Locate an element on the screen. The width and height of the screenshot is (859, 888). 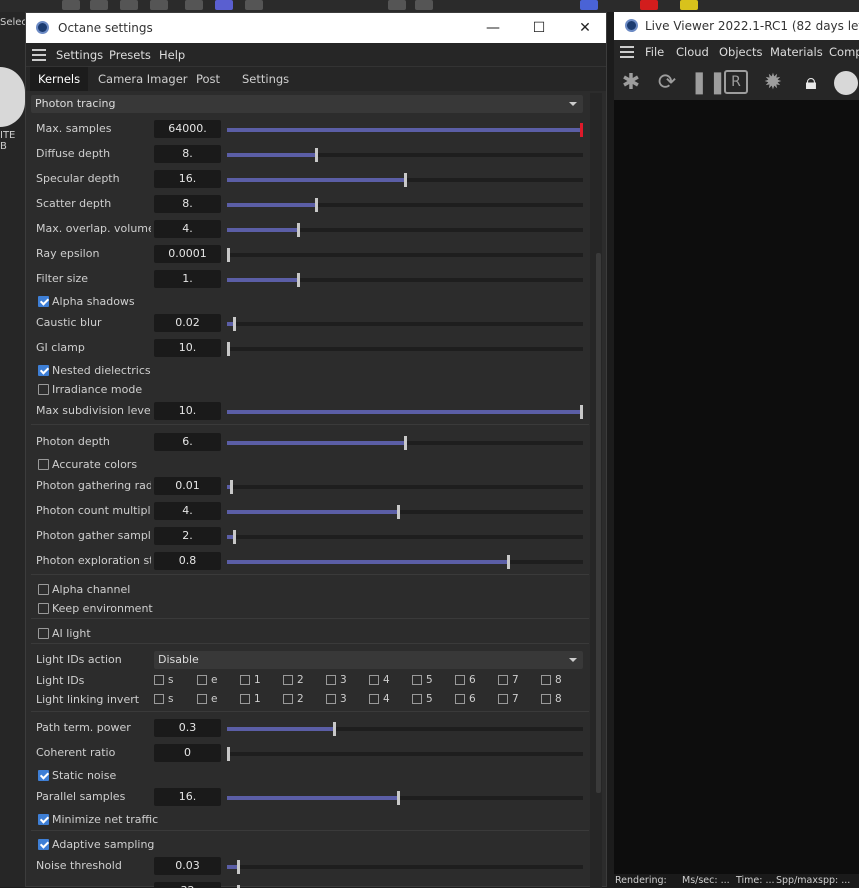
ai-light-checkbox is located at coordinates (43, 633).